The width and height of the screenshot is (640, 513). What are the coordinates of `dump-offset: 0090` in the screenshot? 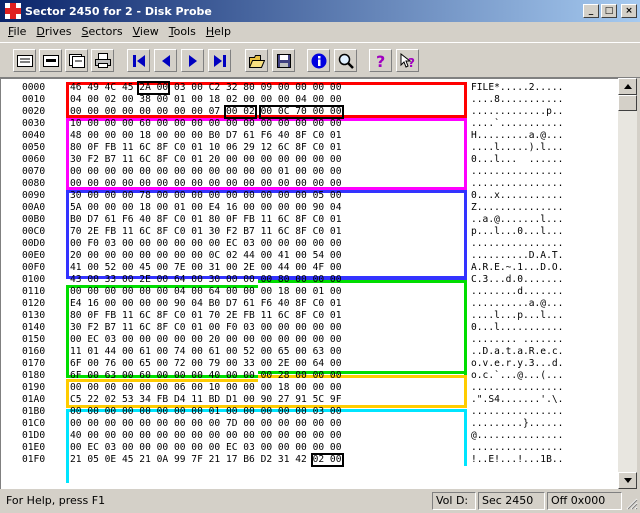 It's located at (33, 196).